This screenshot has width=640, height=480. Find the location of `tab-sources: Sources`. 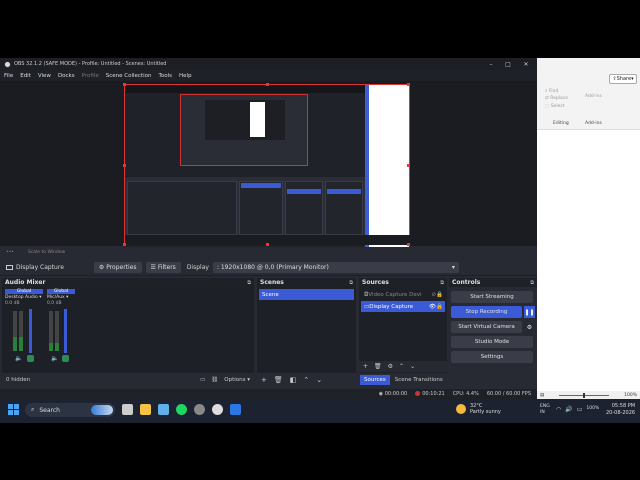

tab-sources: Sources is located at coordinates (375, 379).